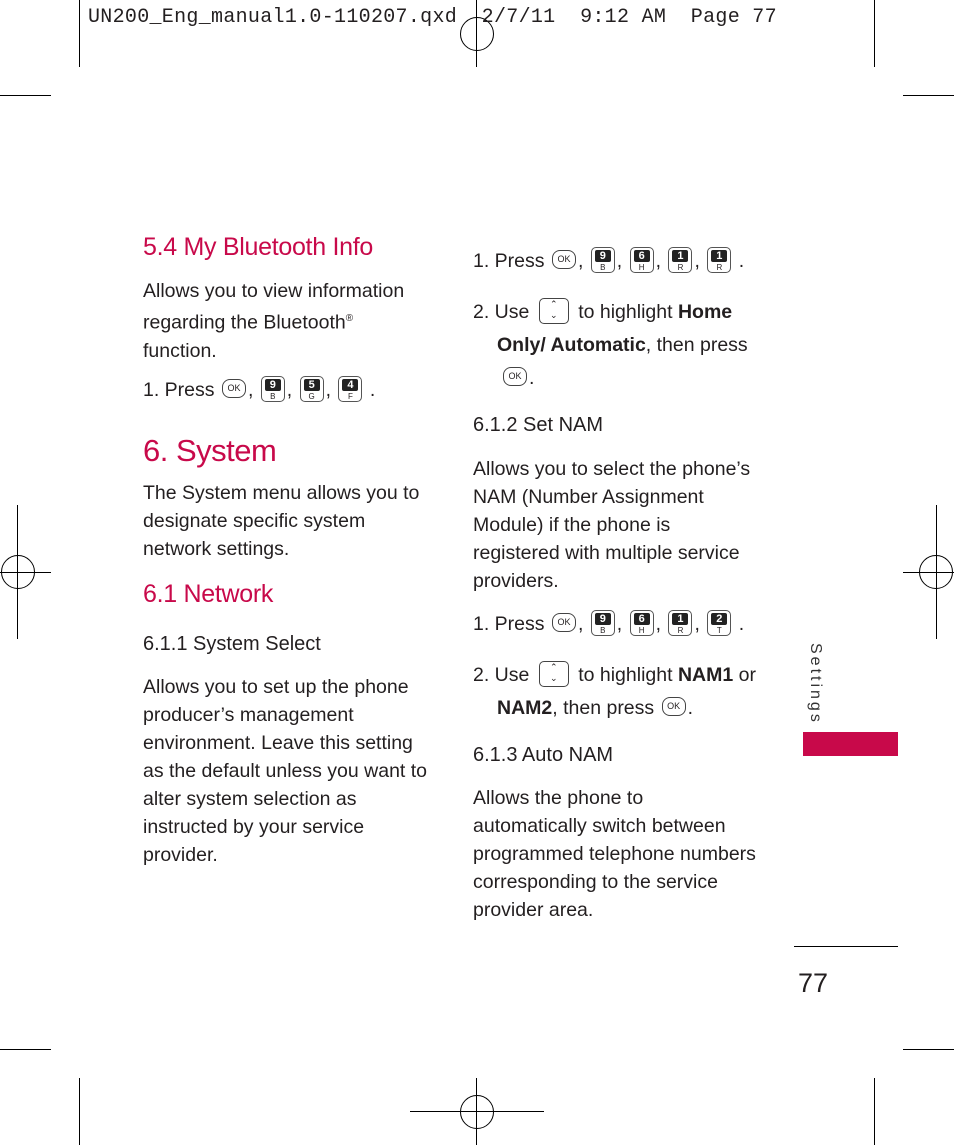 The width and height of the screenshot is (954, 1145). I want to click on key-2-icon: 2T, so click(719, 622).